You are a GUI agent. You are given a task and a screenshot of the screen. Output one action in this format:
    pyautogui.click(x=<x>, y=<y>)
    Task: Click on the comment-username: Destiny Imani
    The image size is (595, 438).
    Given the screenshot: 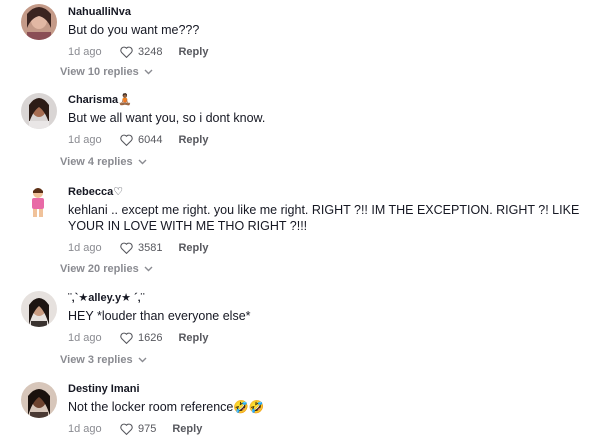 What is the action you would take?
    pyautogui.click(x=326, y=389)
    